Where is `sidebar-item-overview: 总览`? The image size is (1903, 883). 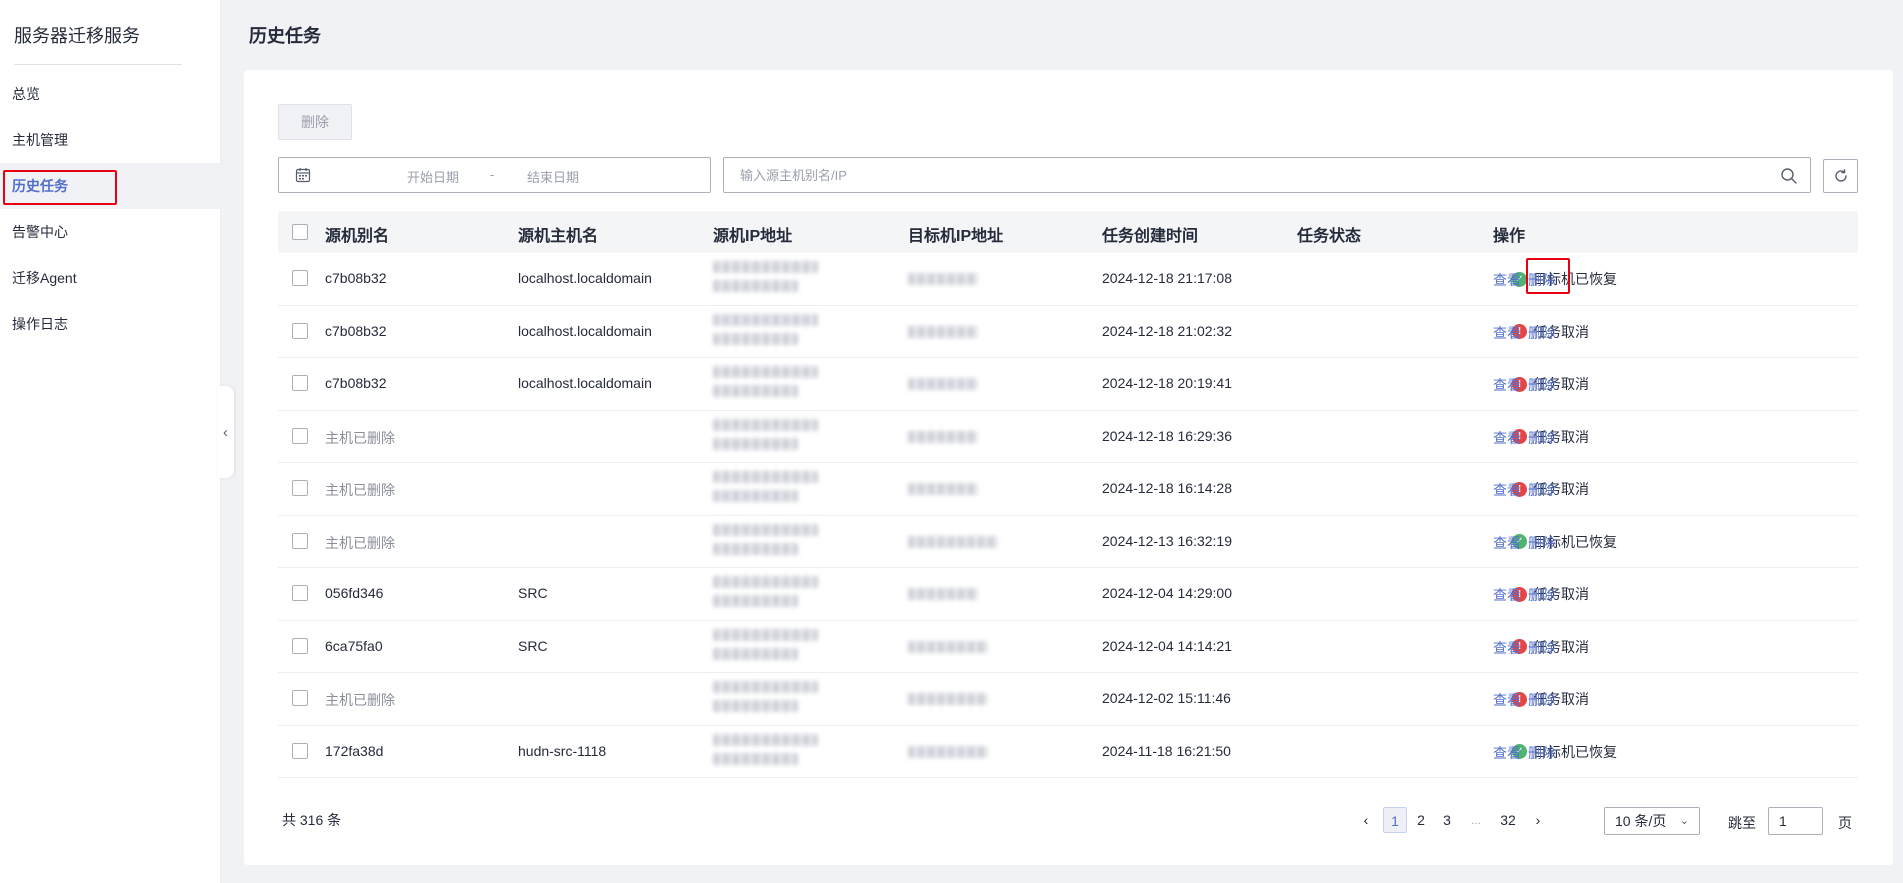 sidebar-item-overview: 总览 is located at coordinates (110, 94).